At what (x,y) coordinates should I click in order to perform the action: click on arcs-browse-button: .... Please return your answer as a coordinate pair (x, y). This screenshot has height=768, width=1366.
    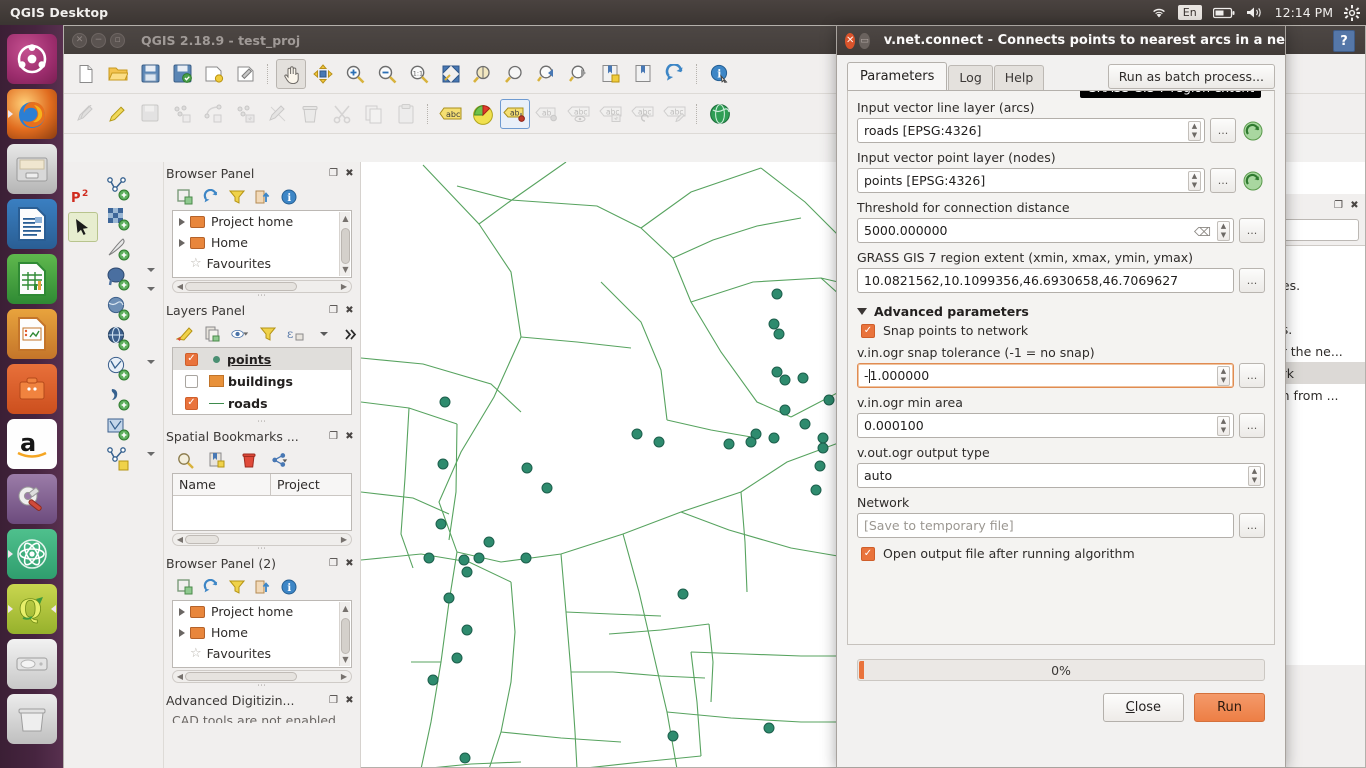
    Looking at the image, I should click on (1223, 130).